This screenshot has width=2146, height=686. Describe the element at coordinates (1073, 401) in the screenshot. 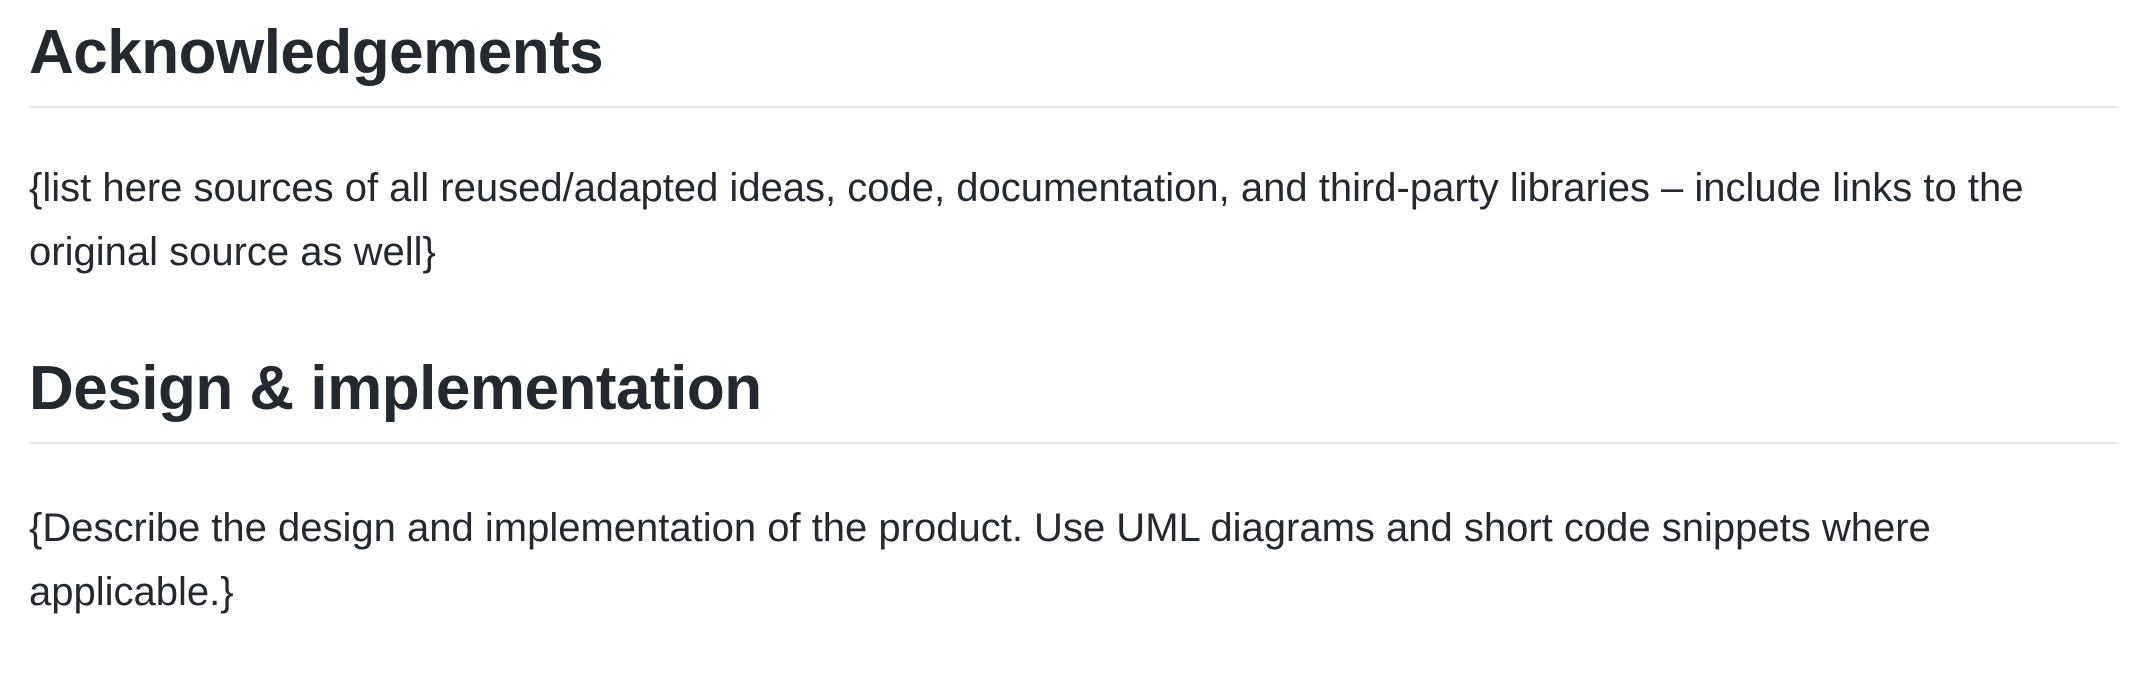

I see `heading-design-implementation: Design & implementation` at that location.